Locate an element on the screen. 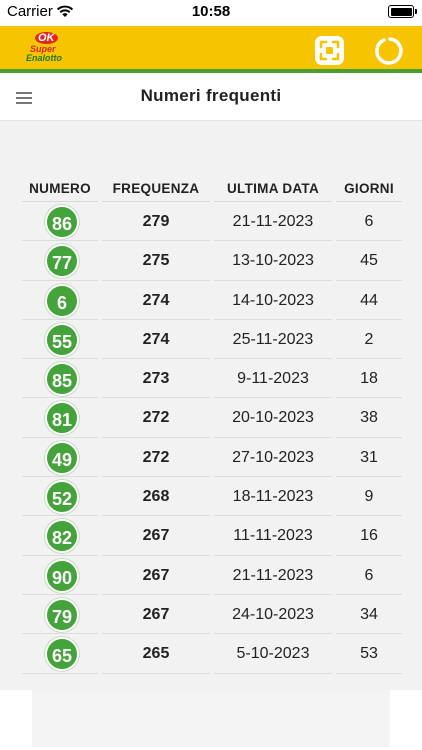 The width and height of the screenshot is (422, 750). giorni-cell: 31 is located at coordinates (369, 458).